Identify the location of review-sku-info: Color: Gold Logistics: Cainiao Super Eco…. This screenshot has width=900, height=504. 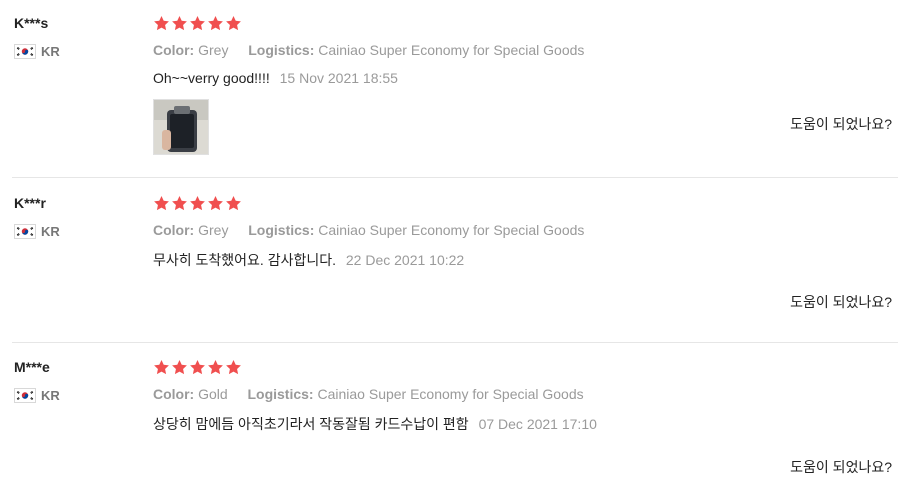
(368, 394).